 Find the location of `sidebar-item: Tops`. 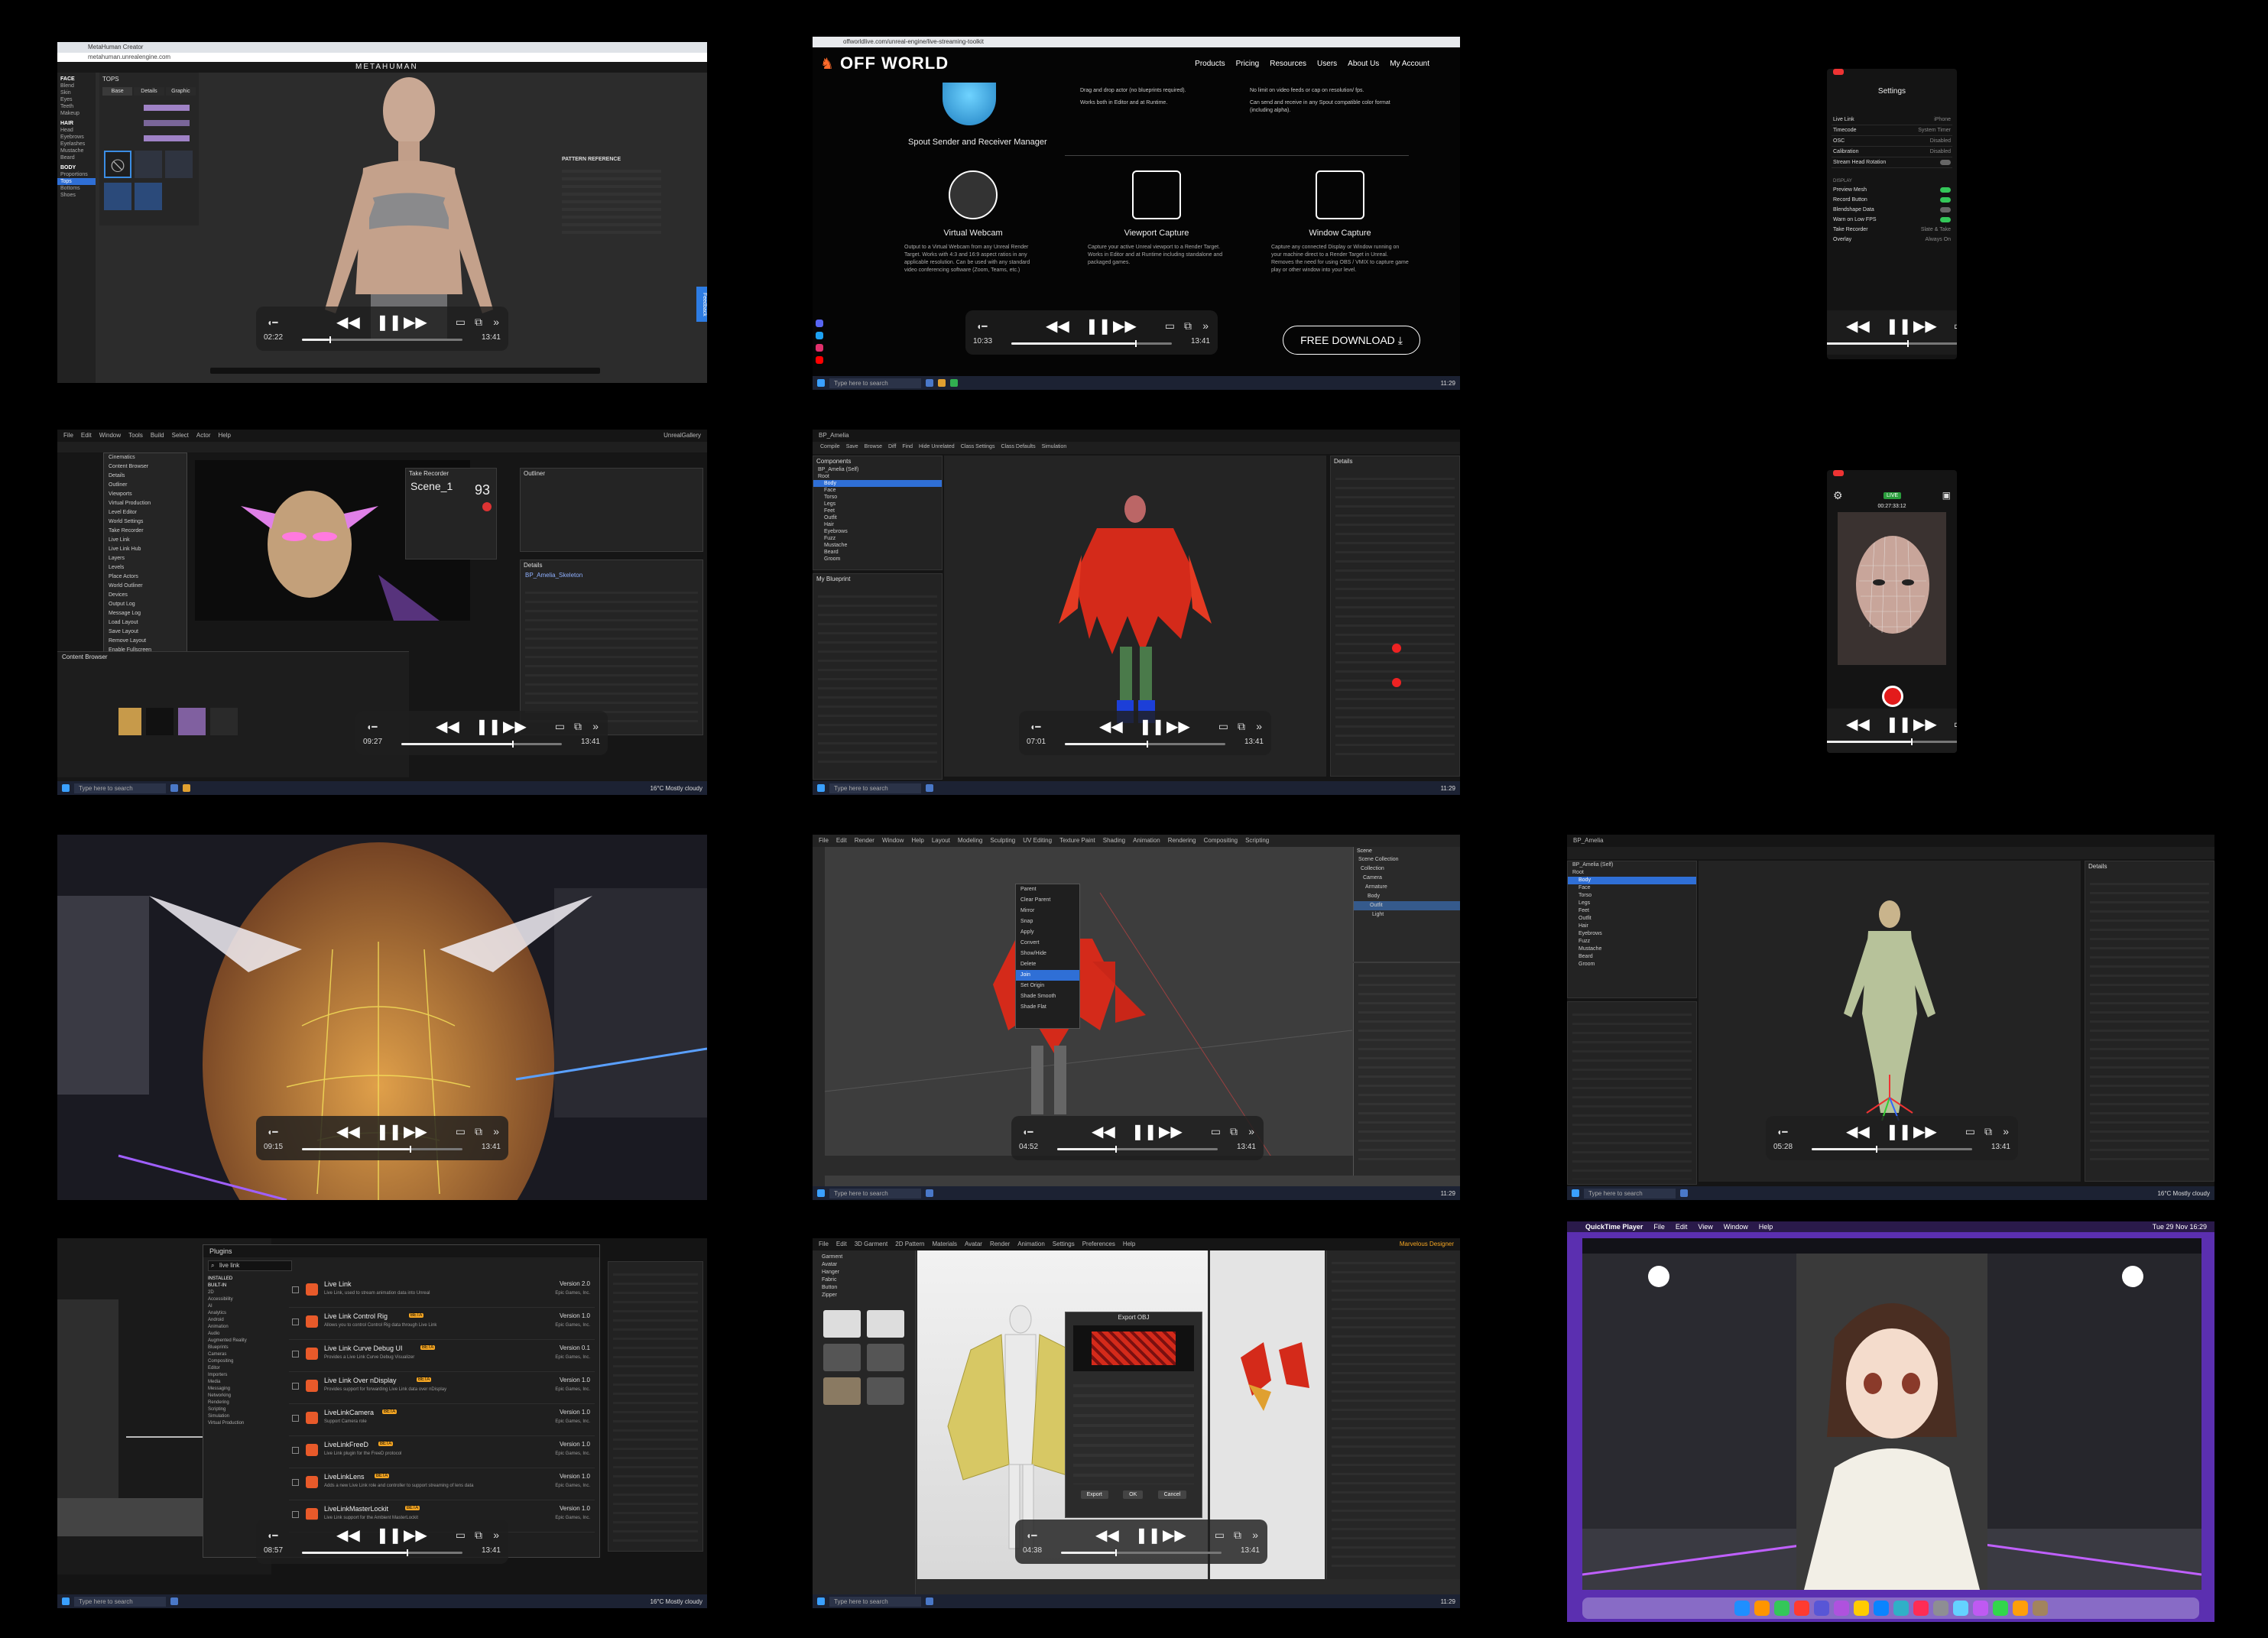

sidebar-item: Tops is located at coordinates (76, 181).